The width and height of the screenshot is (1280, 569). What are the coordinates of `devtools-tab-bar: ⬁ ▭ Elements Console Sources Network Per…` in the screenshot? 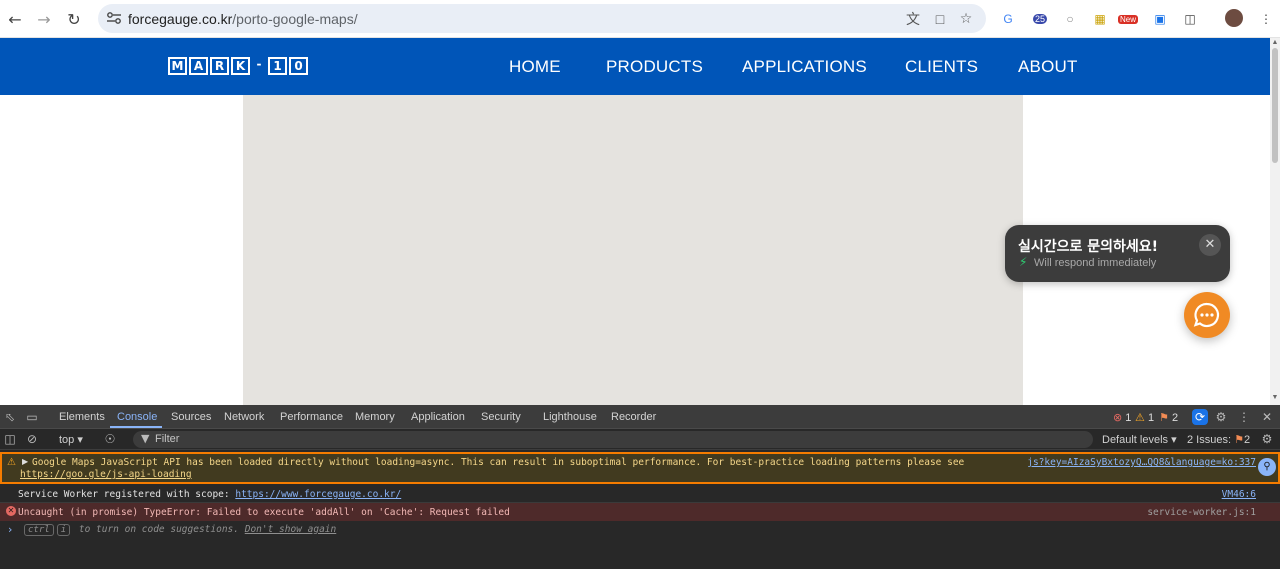 It's located at (640, 417).